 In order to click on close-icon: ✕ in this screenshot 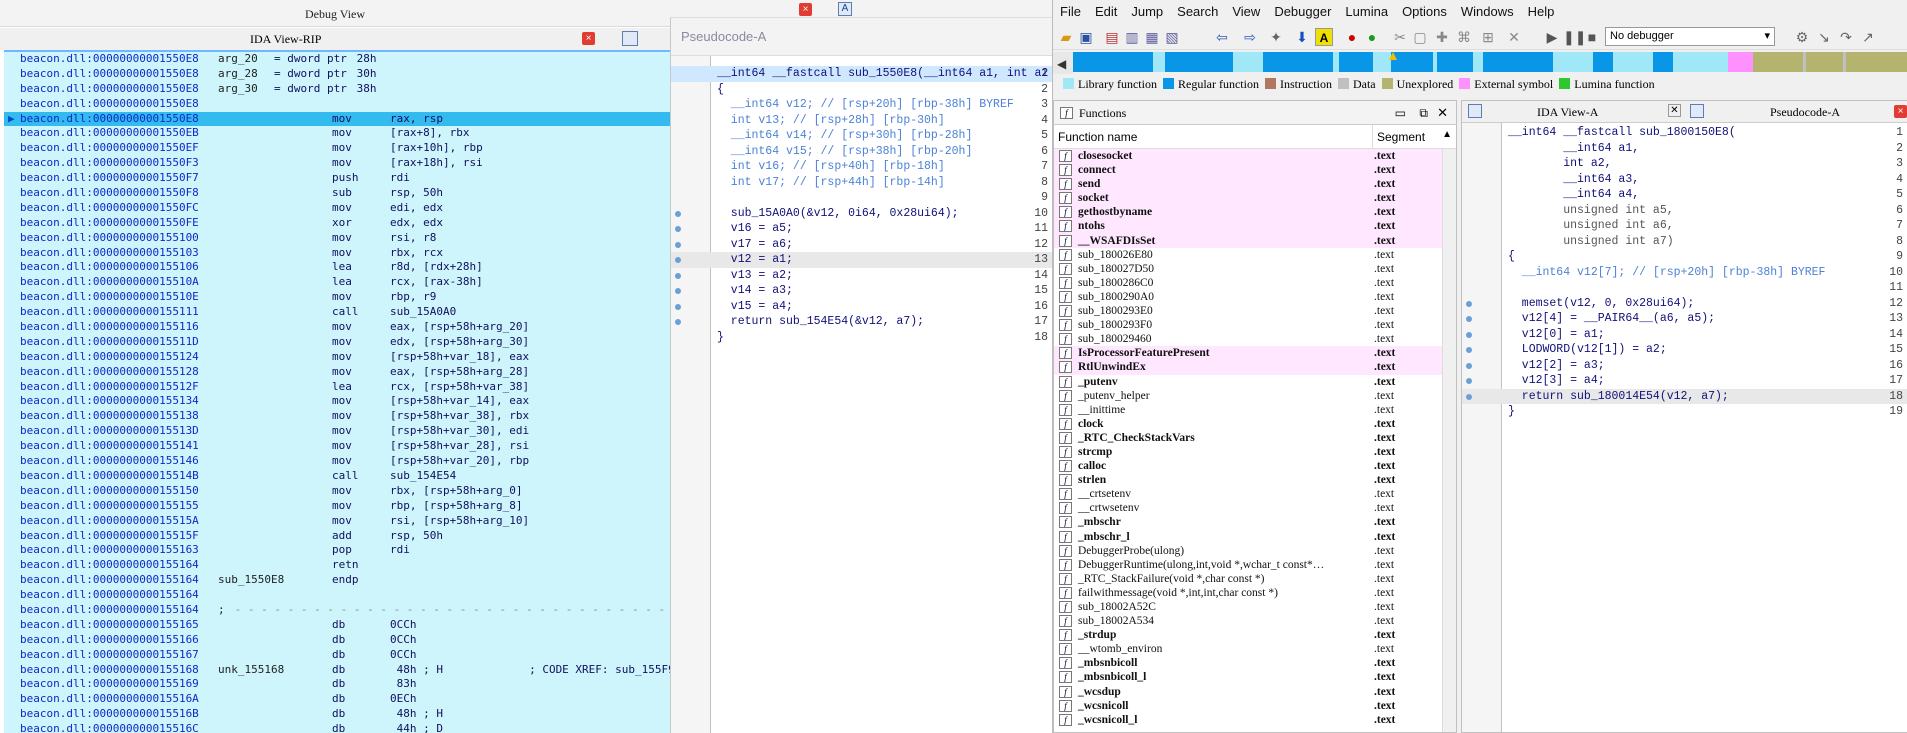, I will do `click(1442, 113)`.